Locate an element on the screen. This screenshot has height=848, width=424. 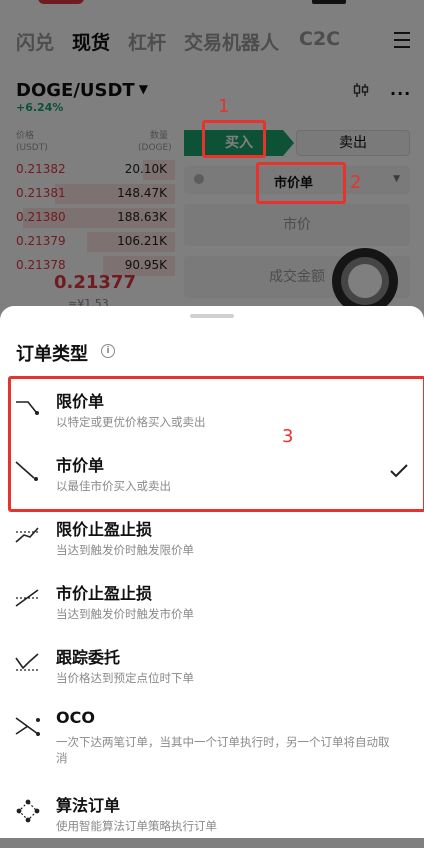
option-name: 算法订单 is located at coordinates (88, 805).